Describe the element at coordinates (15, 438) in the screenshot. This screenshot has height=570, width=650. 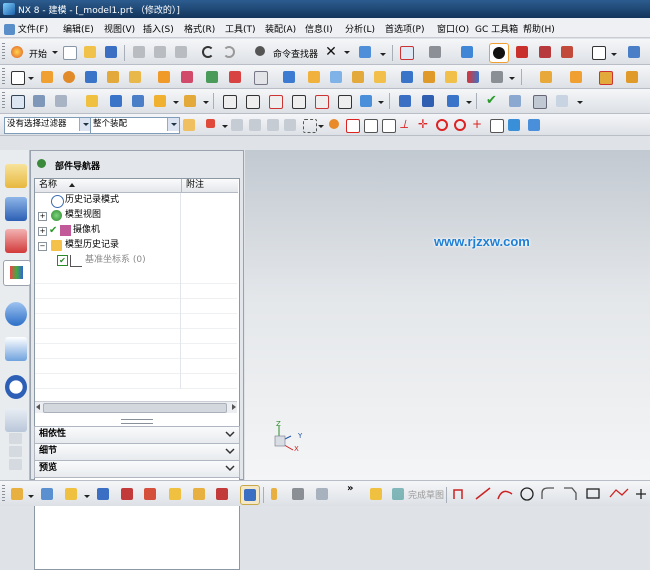
I see `scroll-up-button` at that location.